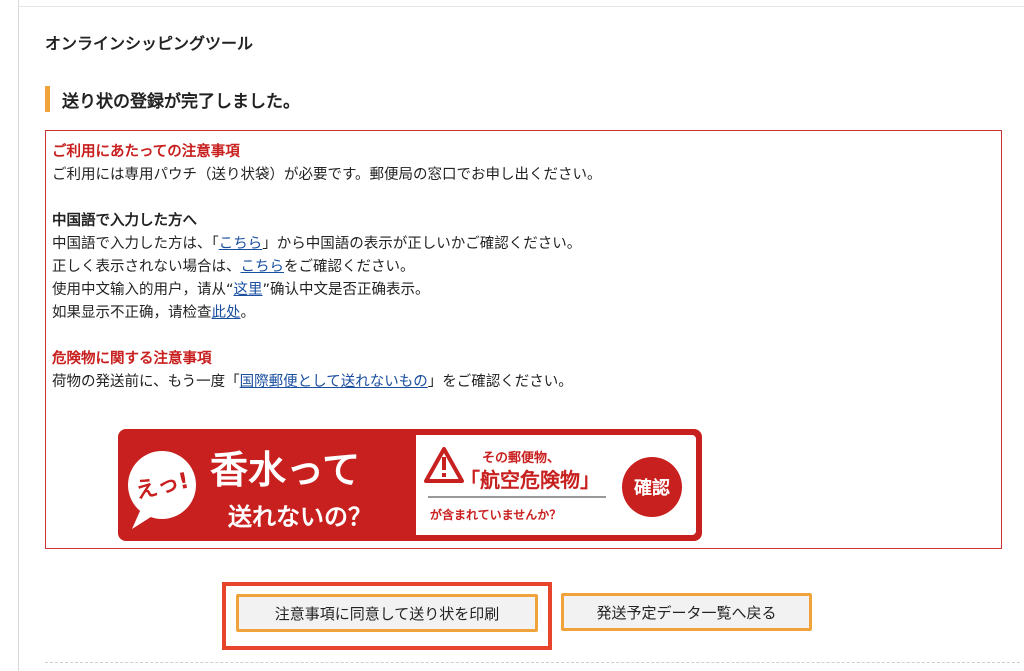  What do you see at coordinates (146, 267) in the screenshot?
I see `text-segment: 正しく表示されない場合は、` at bounding box center [146, 267].